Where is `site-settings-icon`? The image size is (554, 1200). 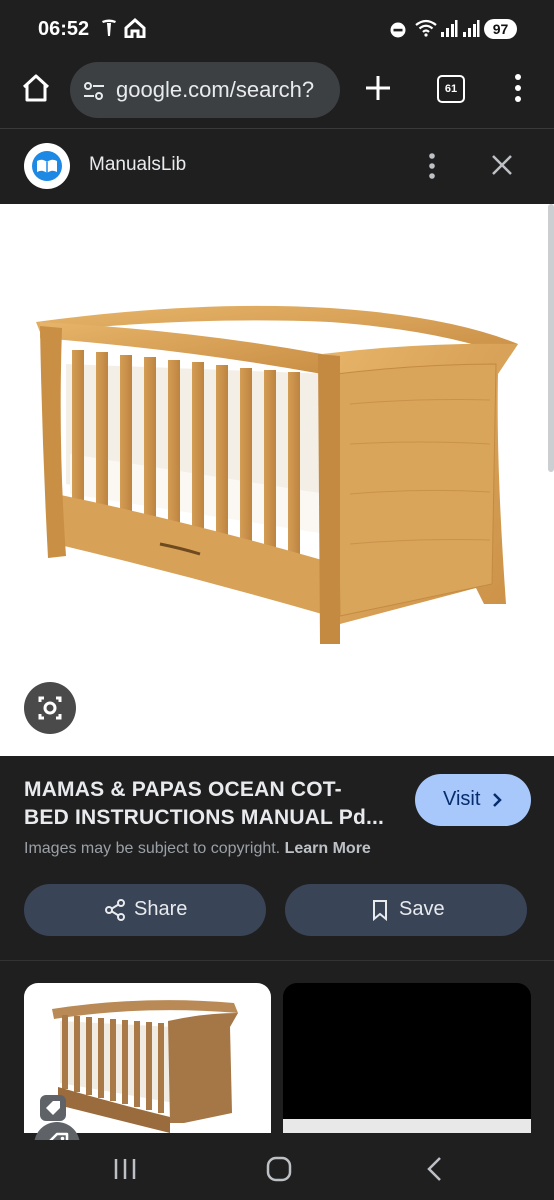 site-settings-icon is located at coordinates (94, 91).